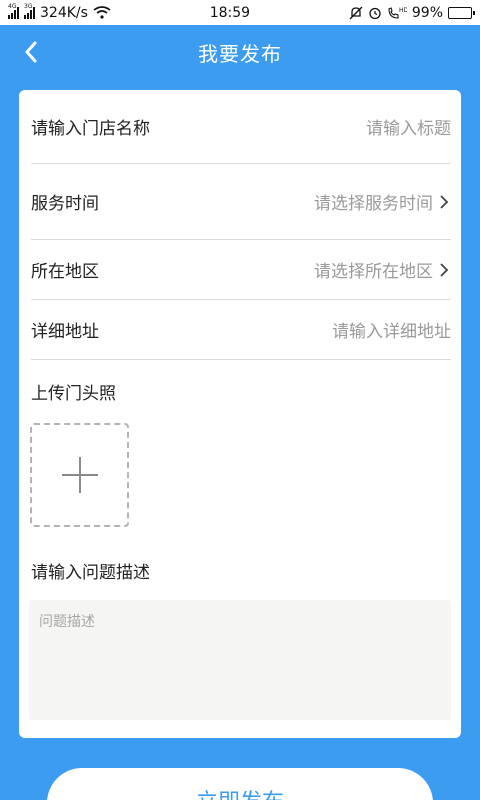 This screenshot has width=480, height=800. Describe the element at coordinates (241, 202) in the screenshot. I see `service-time-row: 服务时间 请选择服务时间` at that location.